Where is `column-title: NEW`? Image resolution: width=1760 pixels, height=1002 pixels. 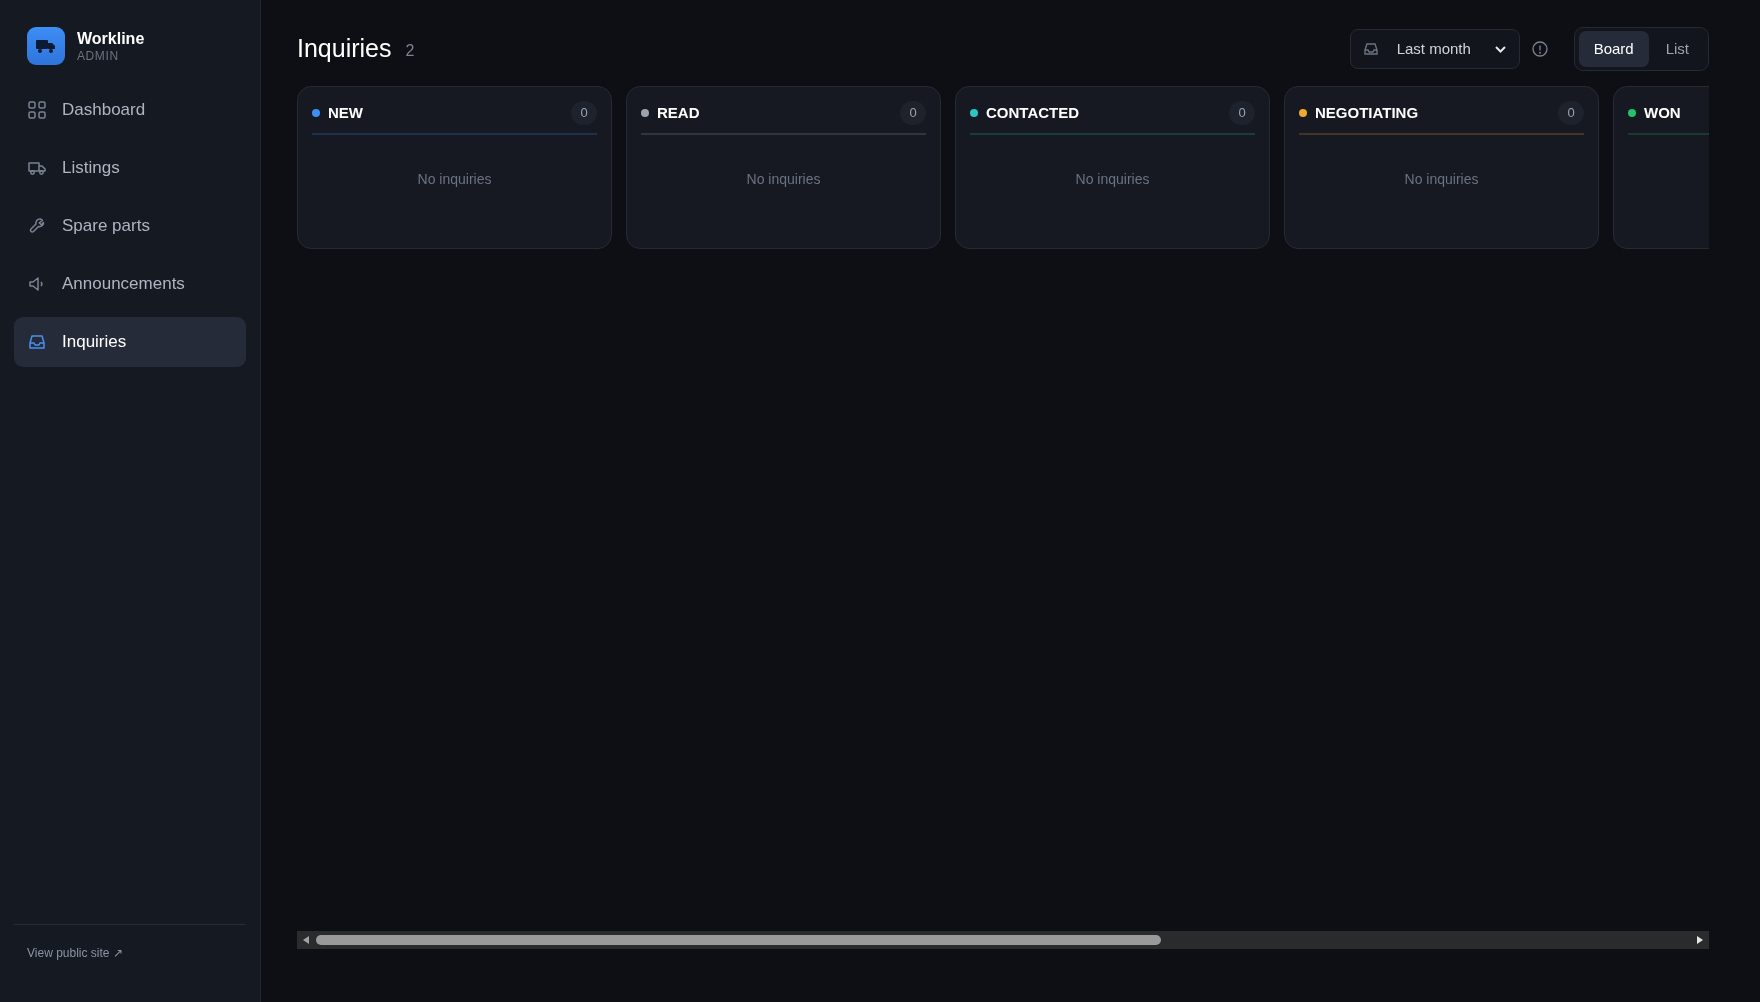
column-title: NEW is located at coordinates (345, 112).